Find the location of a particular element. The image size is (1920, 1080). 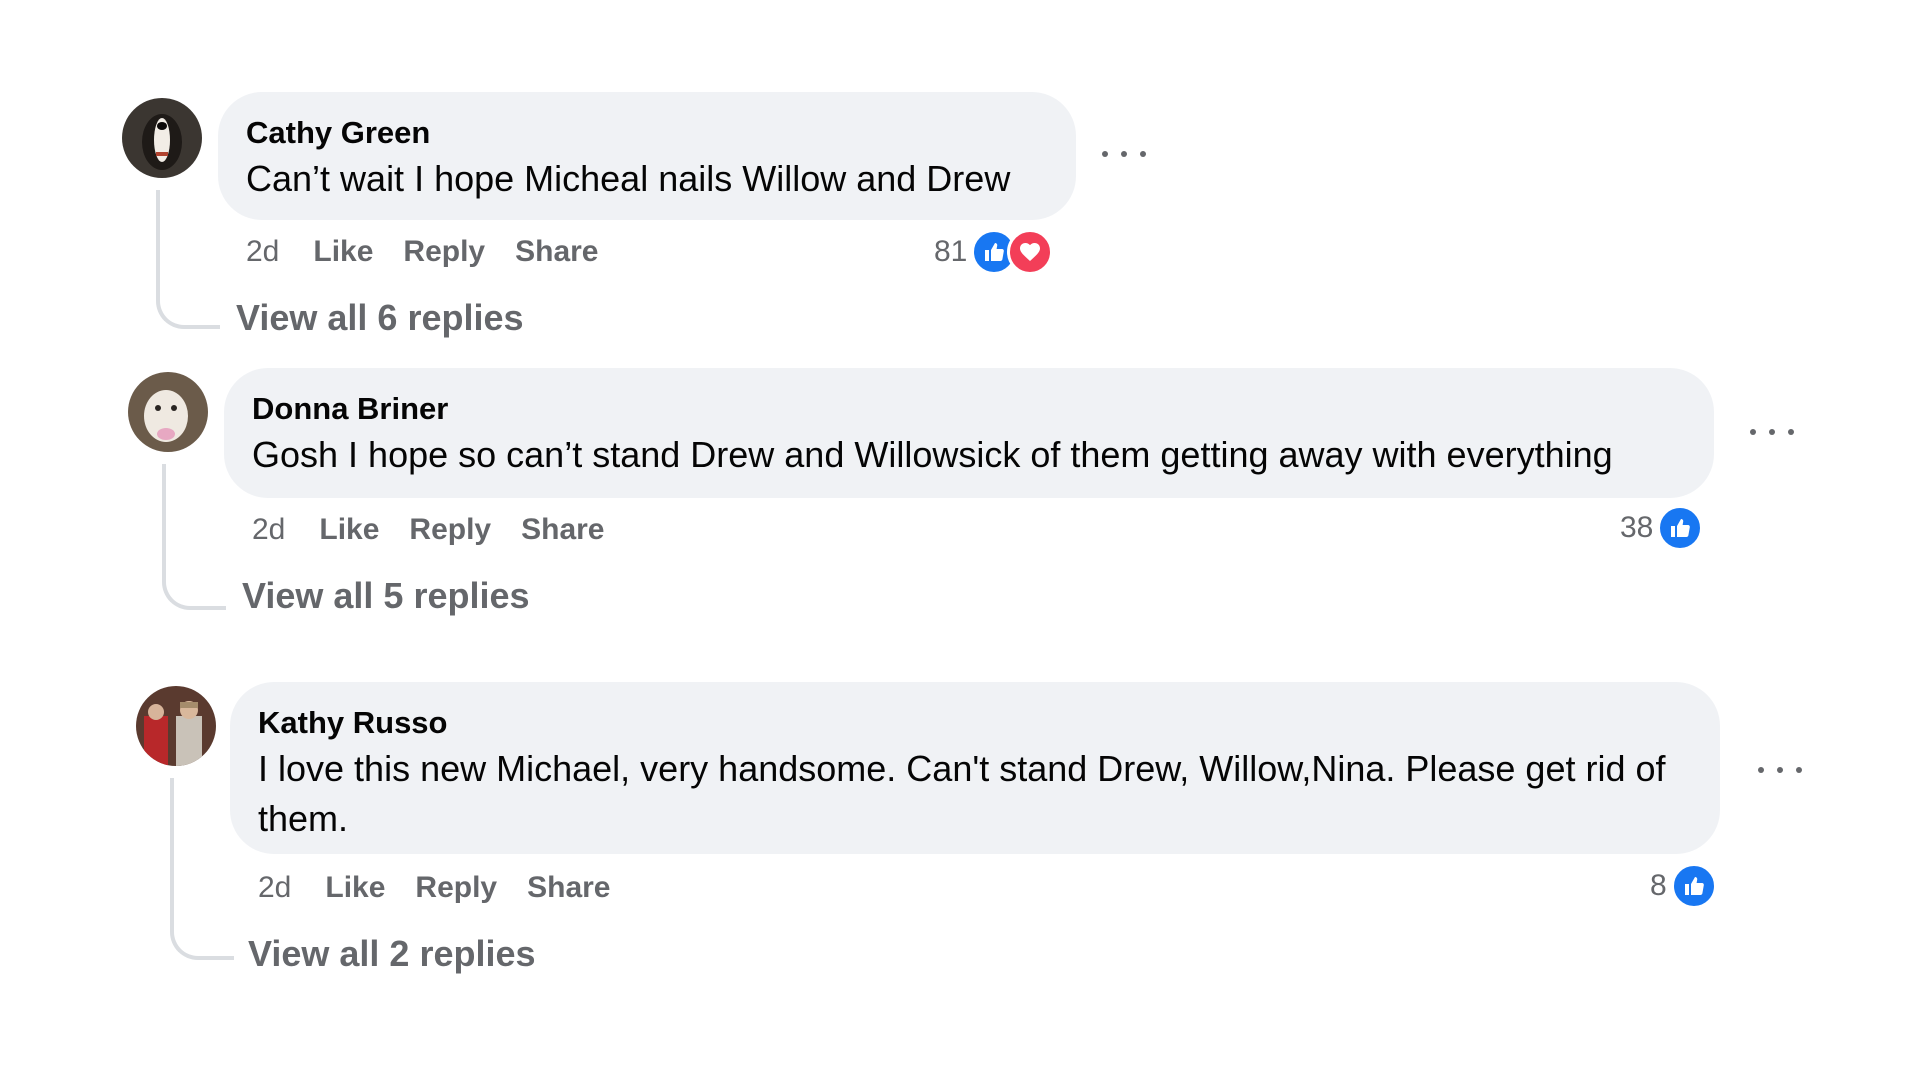

love-icon is located at coordinates (1030, 252).